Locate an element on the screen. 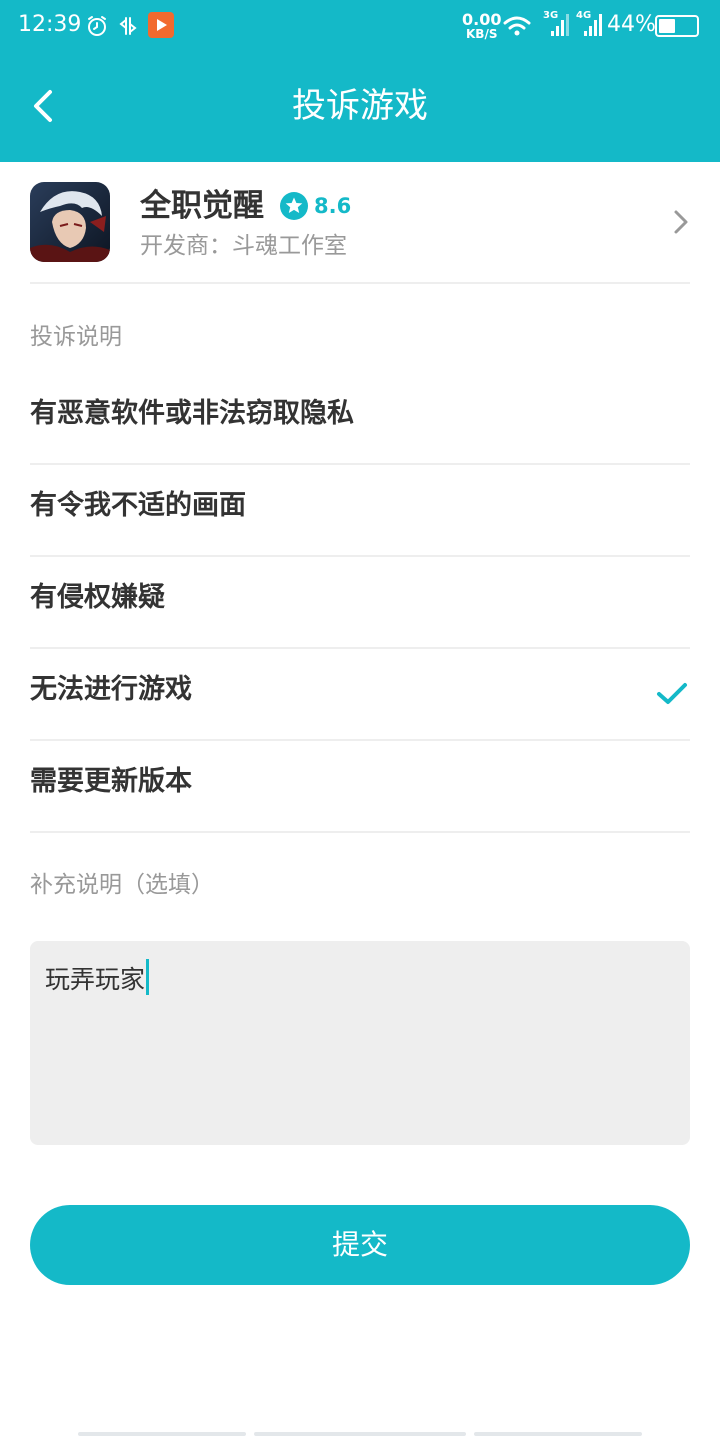  complaint-option-cannot-play: 无法进行游戏 is located at coordinates (360, 694).